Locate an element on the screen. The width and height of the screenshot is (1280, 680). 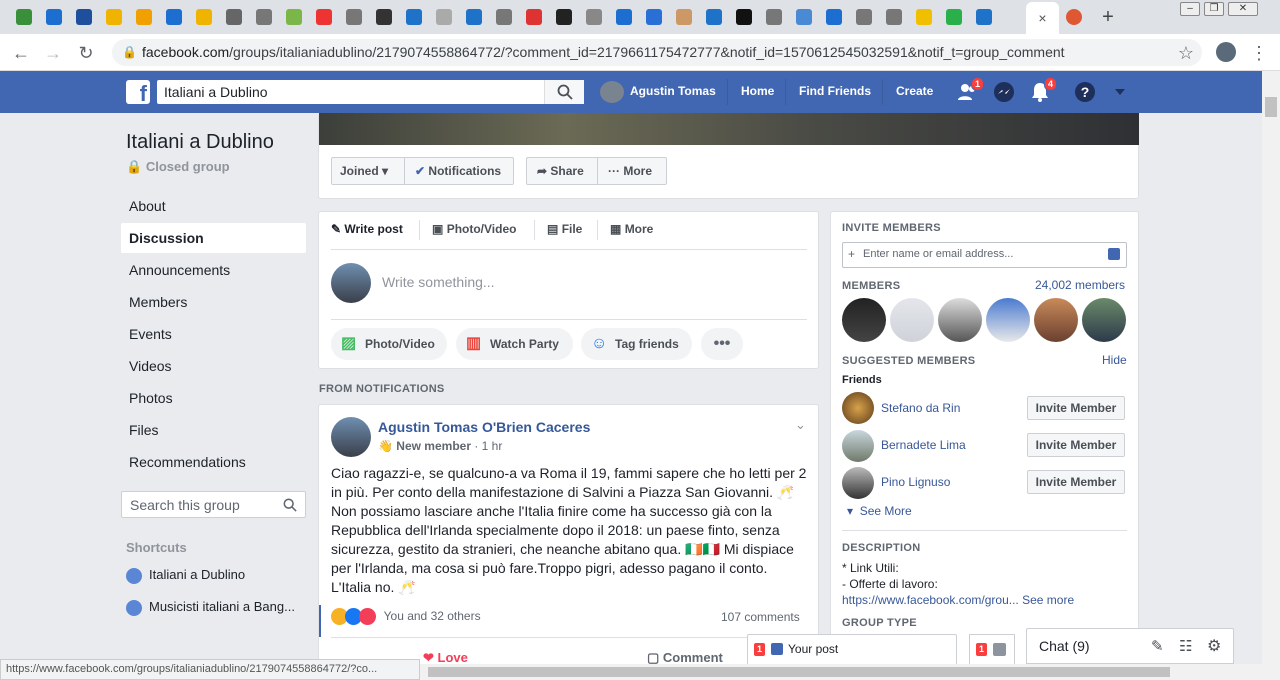
share-button: ➦ Share is located at coordinates (562, 171).